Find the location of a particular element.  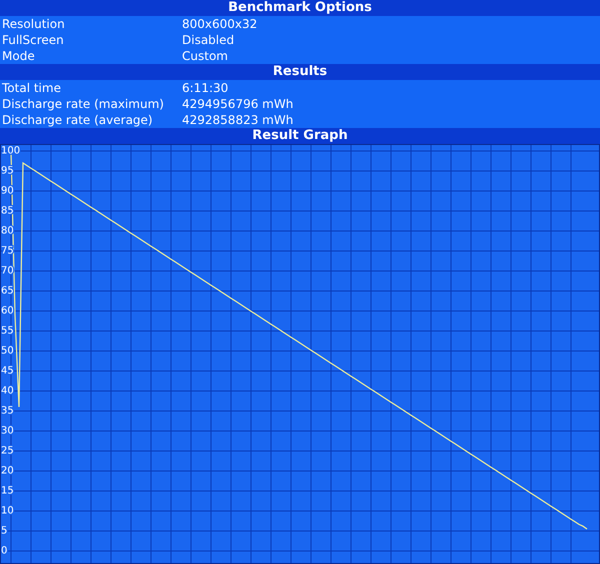

row-value: 4294956796 mWh is located at coordinates (238, 104).